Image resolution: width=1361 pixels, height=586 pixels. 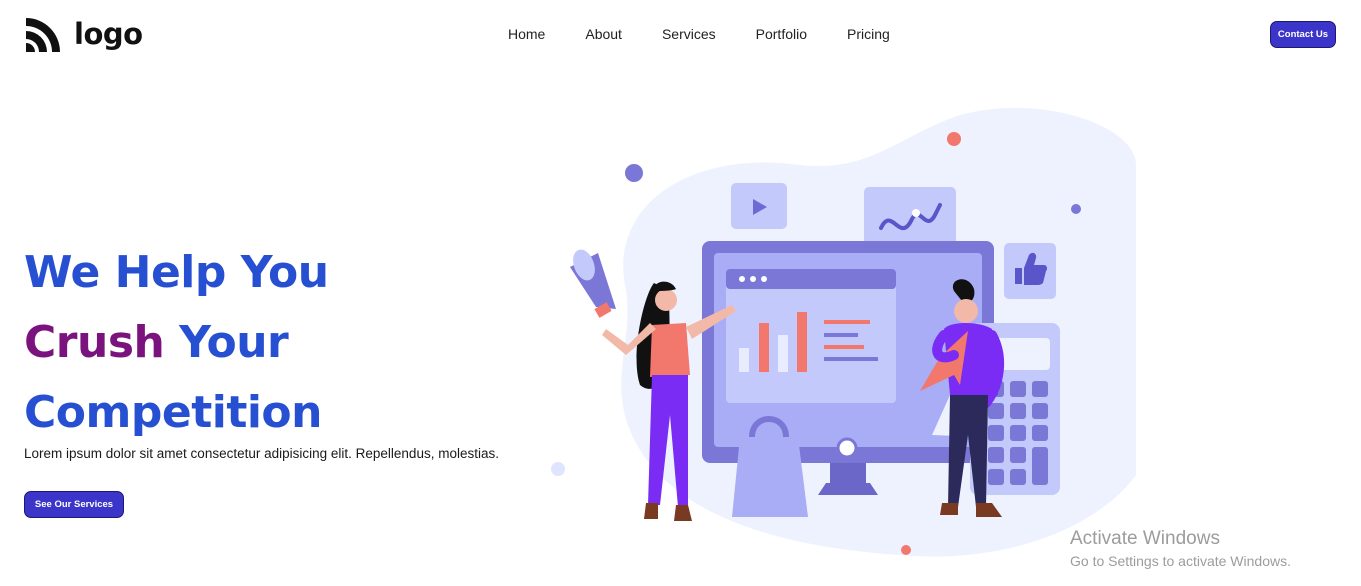 What do you see at coordinates (526, 34) in the screenshot?
I see `nav-home: Home` at bounding box center [526, 34].